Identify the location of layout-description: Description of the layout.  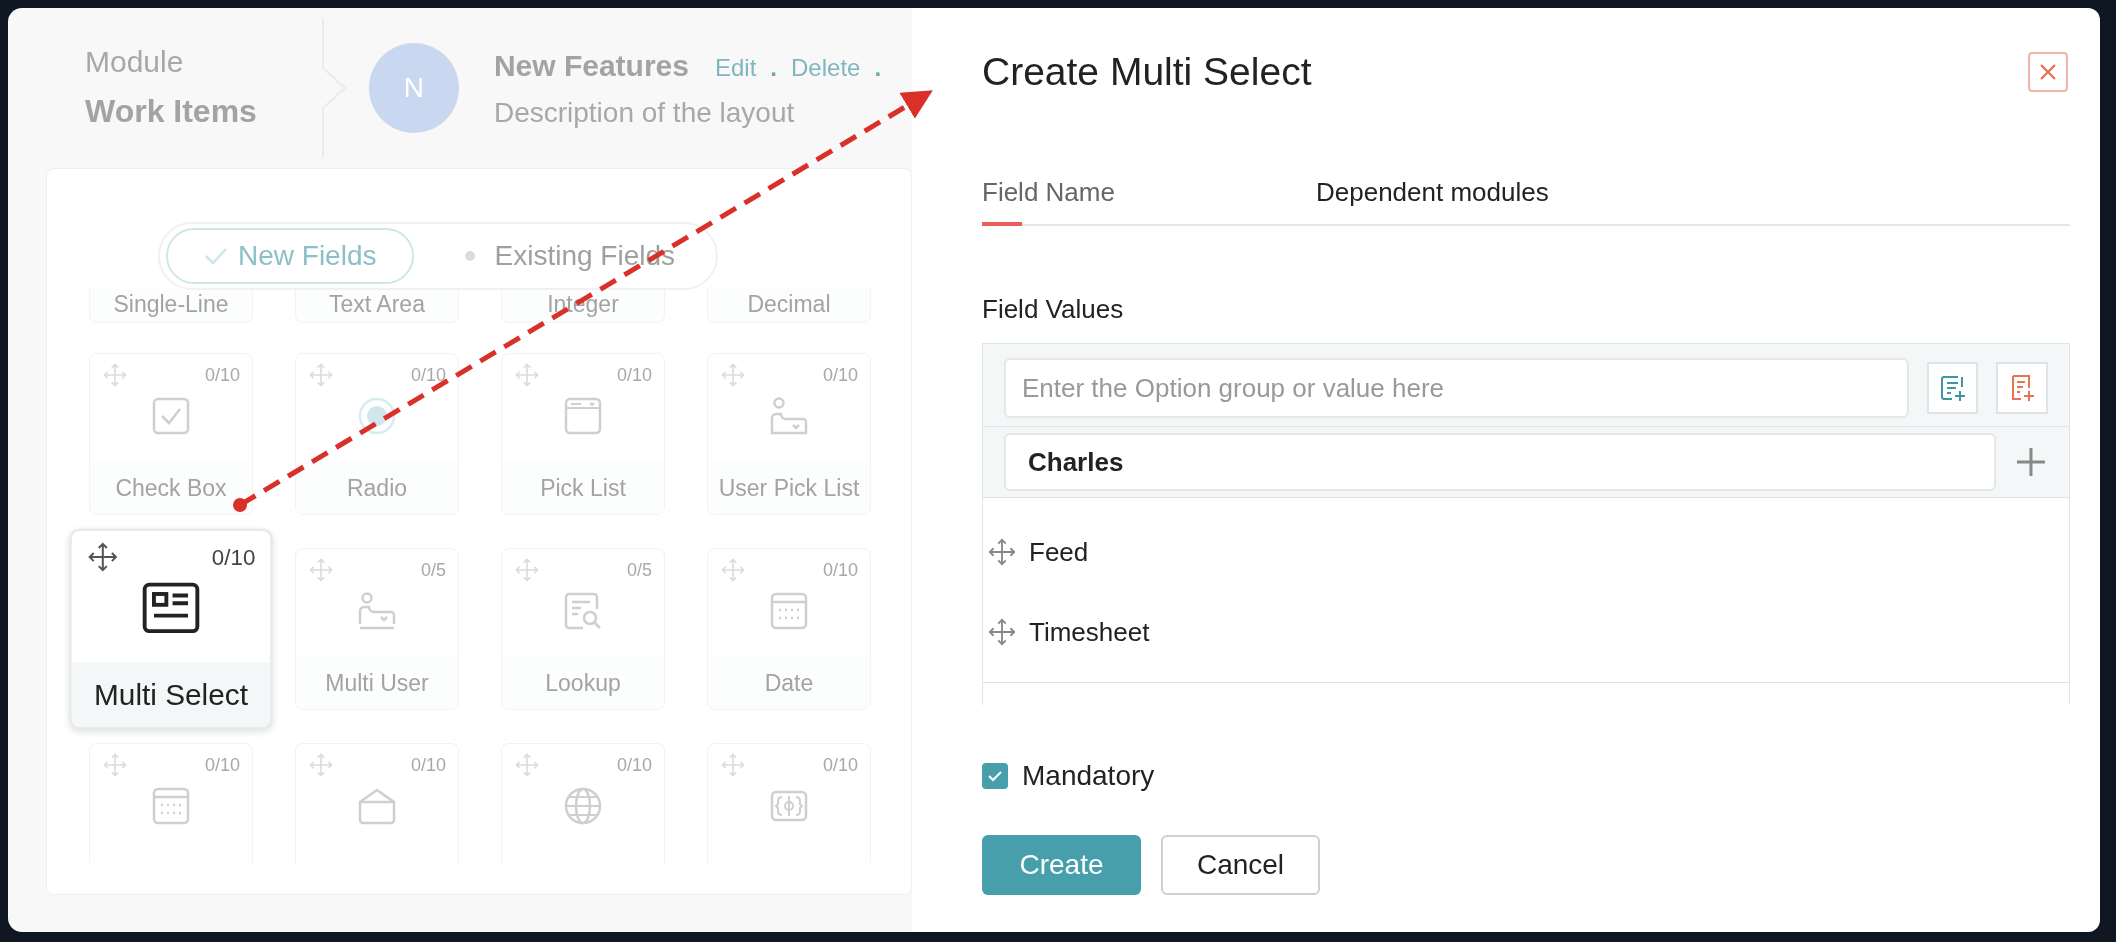
(644, 112).